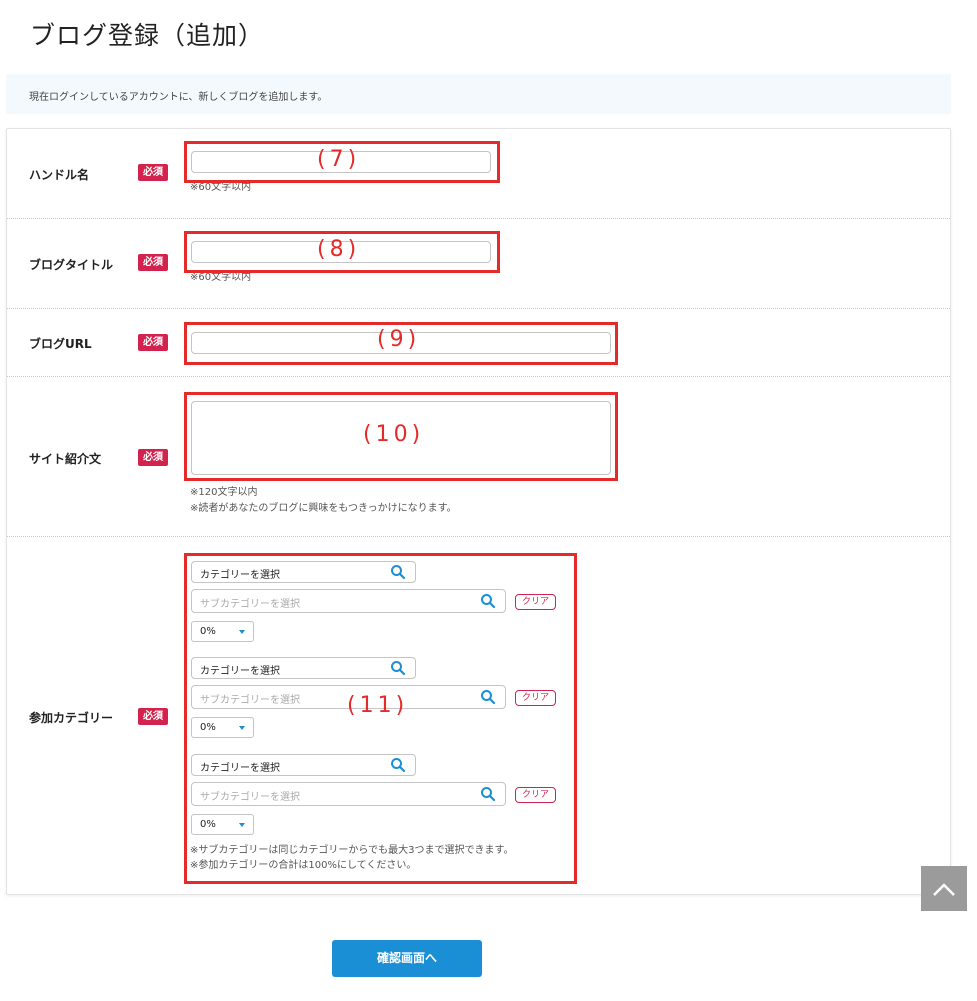  Describe the element at coordinates (399, 339) in the screenshot. I see `annotation-label-9: (9)` at that location.